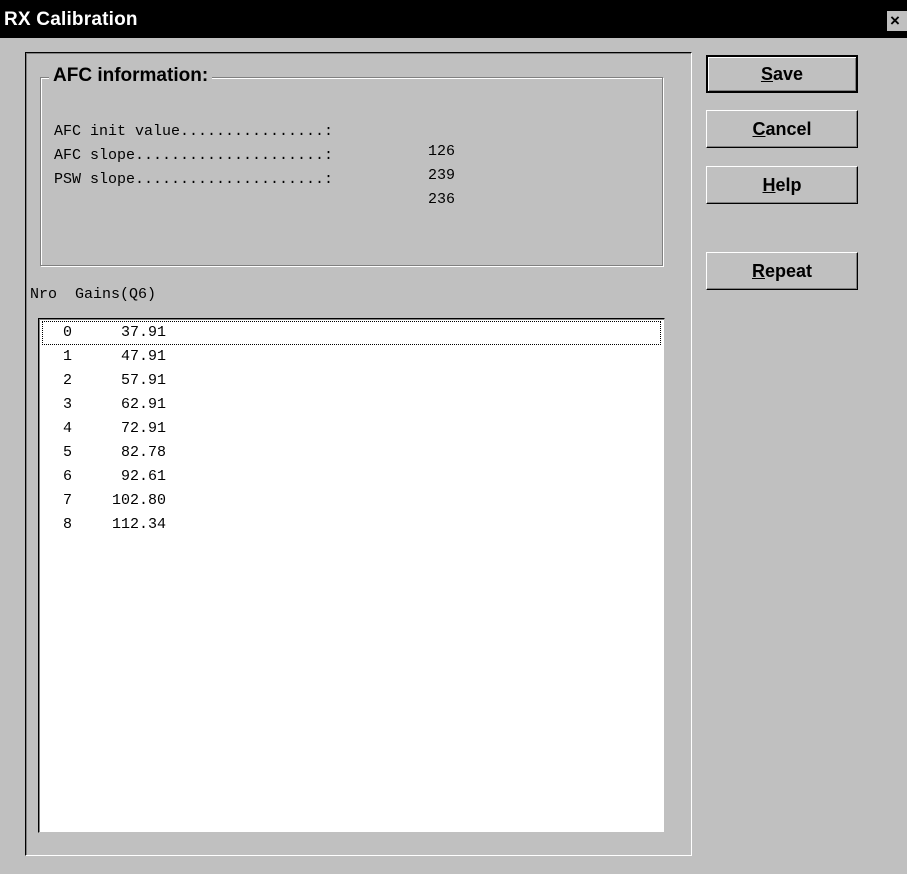 The width and height of the screenshot is (907, 874). What do you see at coordinates (131, 76) in the screenshot?
I see `afc-group-title: AFC information:` at bounding box center [131, 76].